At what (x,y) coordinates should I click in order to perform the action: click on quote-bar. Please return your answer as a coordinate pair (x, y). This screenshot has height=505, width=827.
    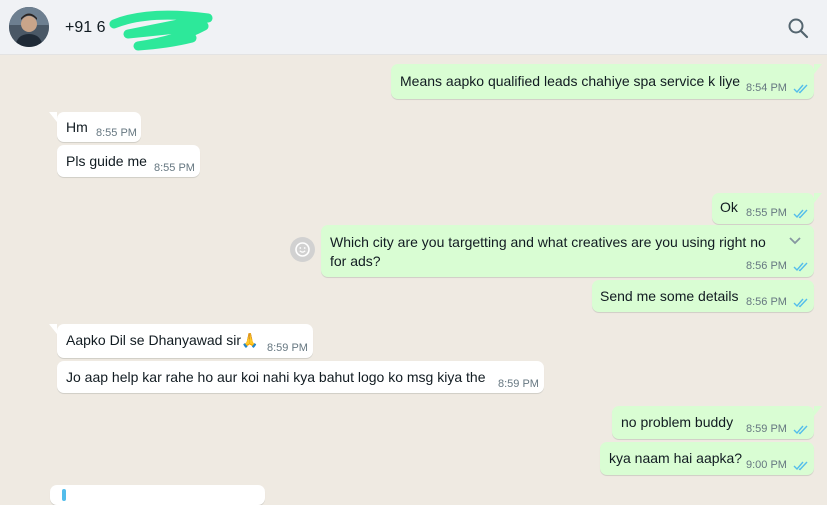
    Looking at the image, I should click on (64, 495).